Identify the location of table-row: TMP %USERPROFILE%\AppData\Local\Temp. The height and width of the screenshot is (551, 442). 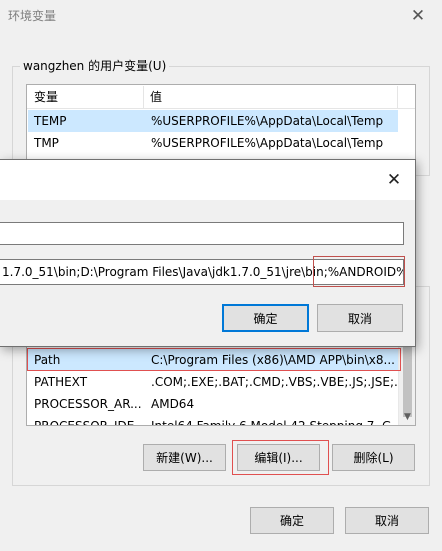
(213, 143).